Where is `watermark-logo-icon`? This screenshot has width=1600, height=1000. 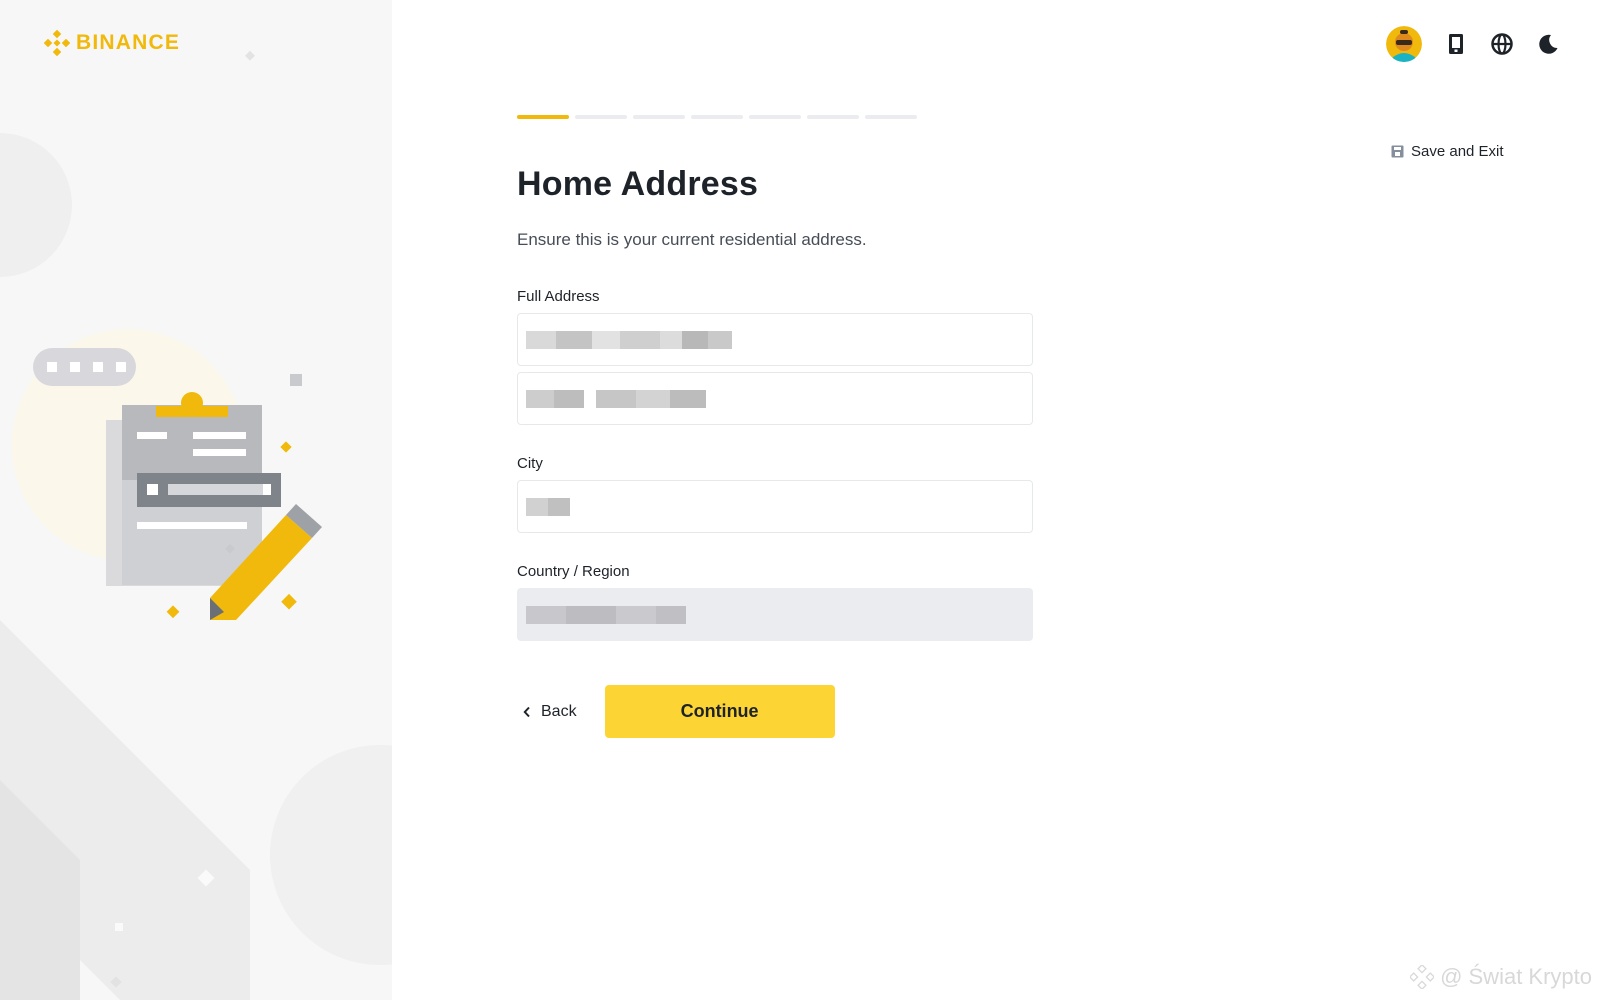 watermark-logo-icon is located at coordinates (1422, 977).